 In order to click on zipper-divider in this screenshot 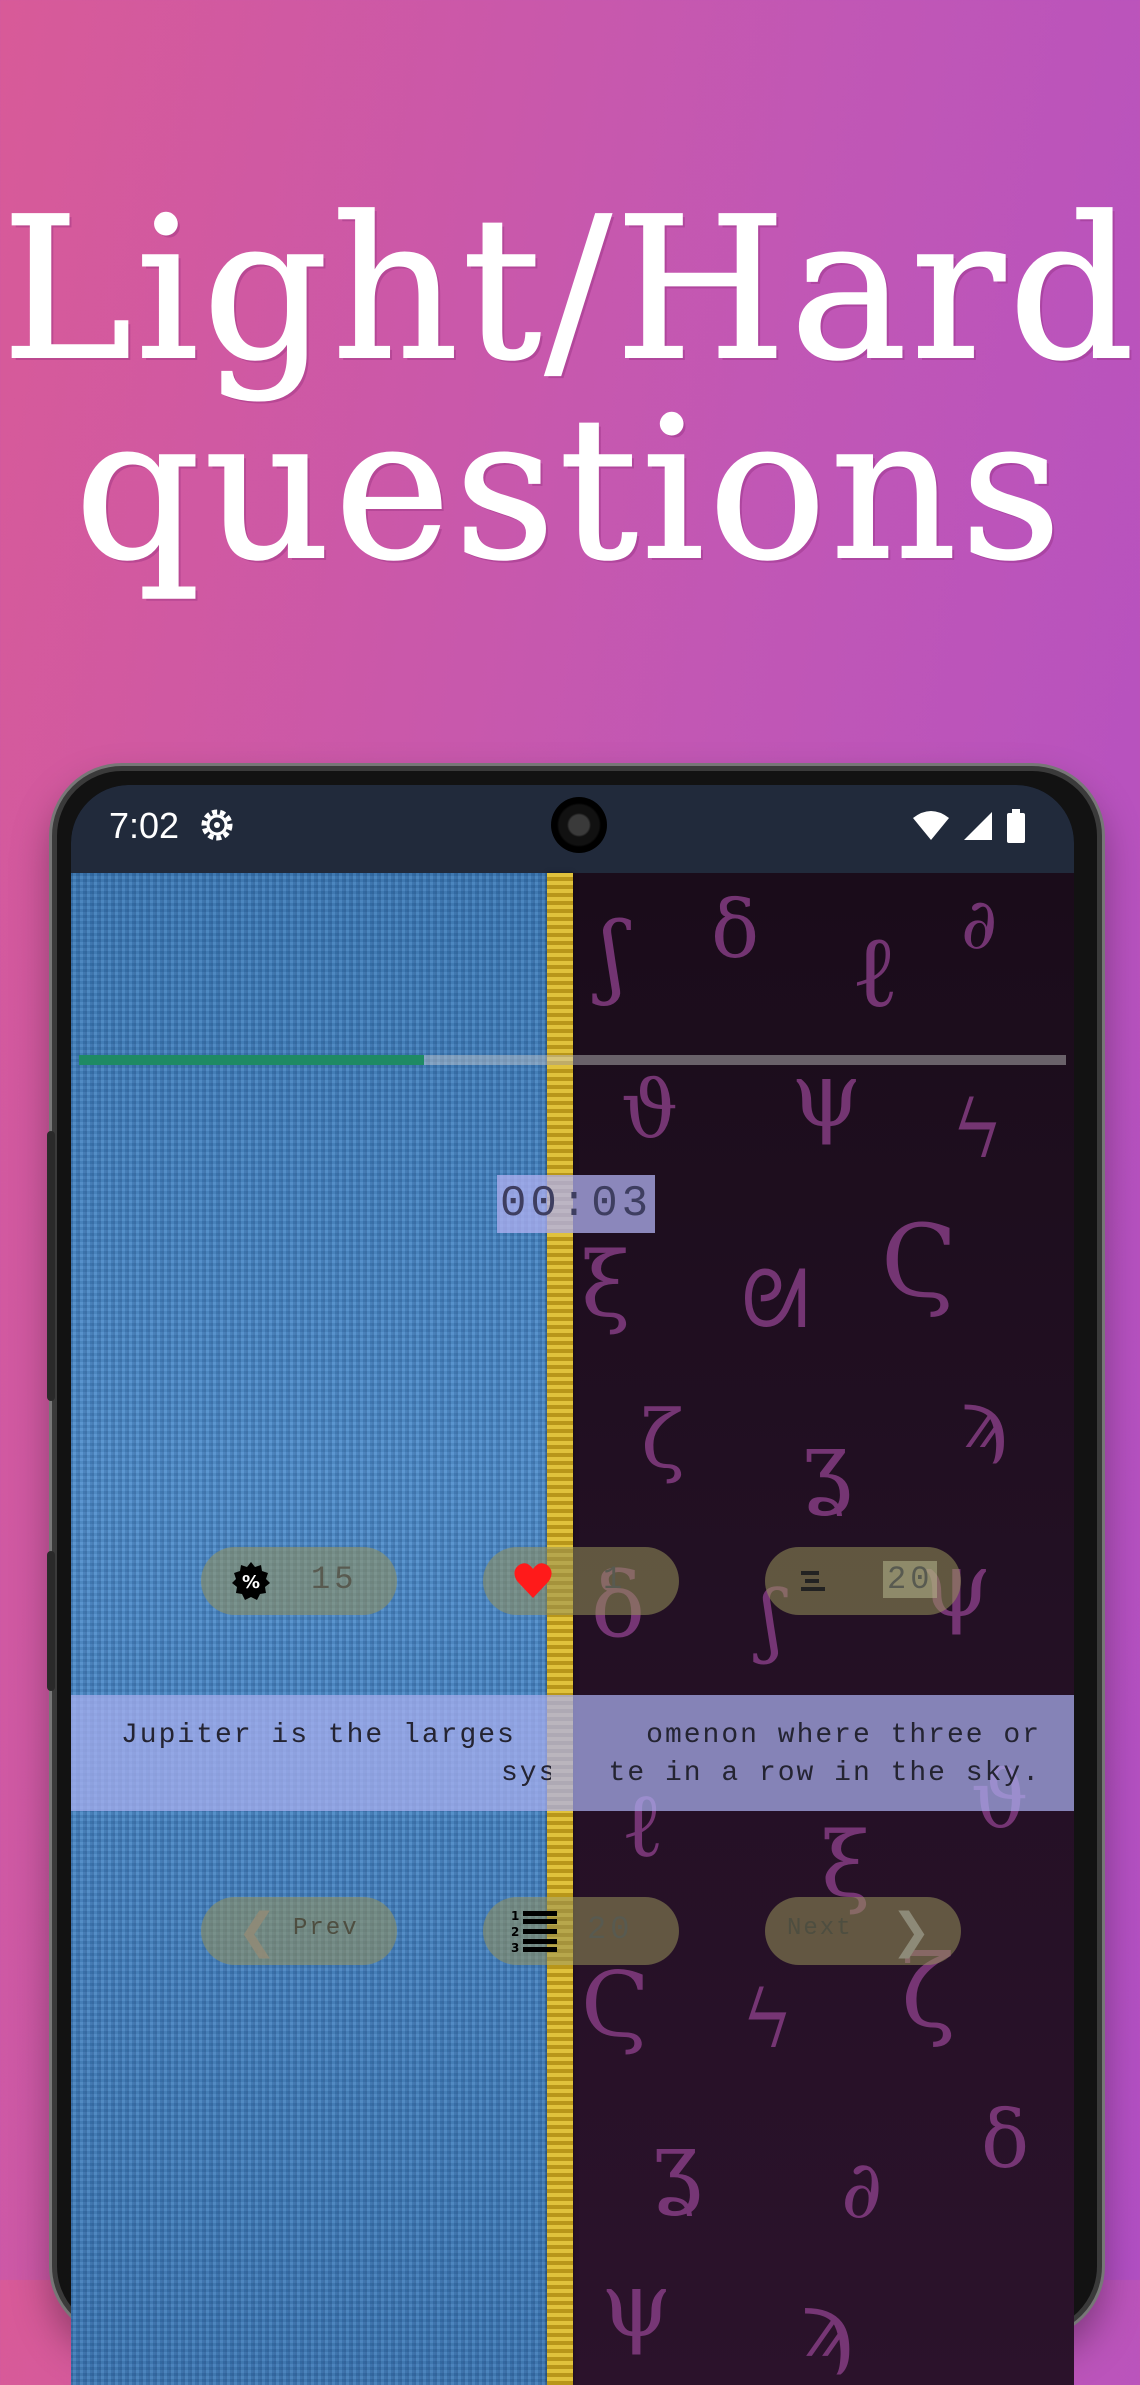, I will do `click(560, 1629)`.